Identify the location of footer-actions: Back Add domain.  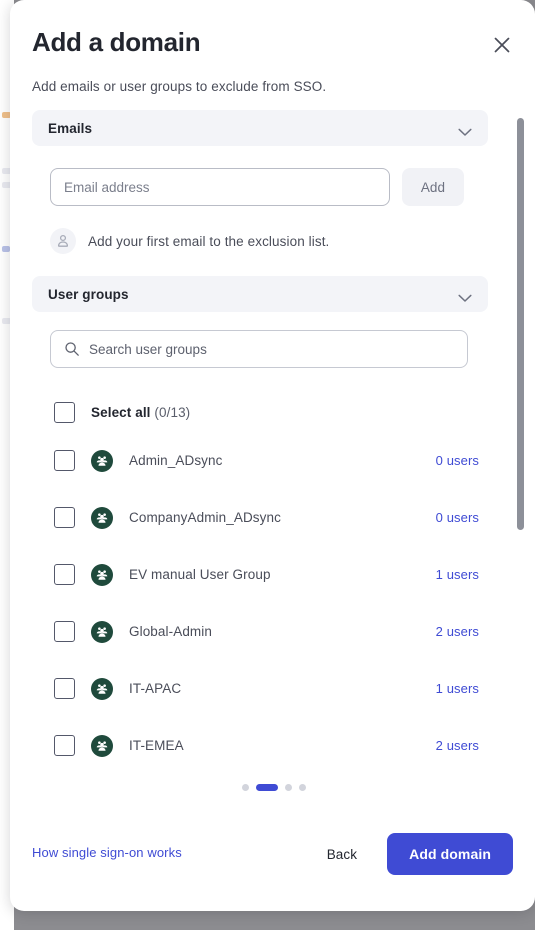
(413, 854).